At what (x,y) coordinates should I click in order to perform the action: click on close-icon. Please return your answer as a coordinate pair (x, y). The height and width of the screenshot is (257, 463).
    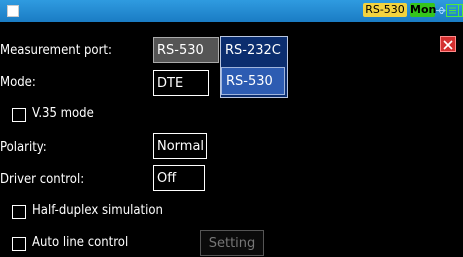
    Looking at the image, I should click on (448, 45).